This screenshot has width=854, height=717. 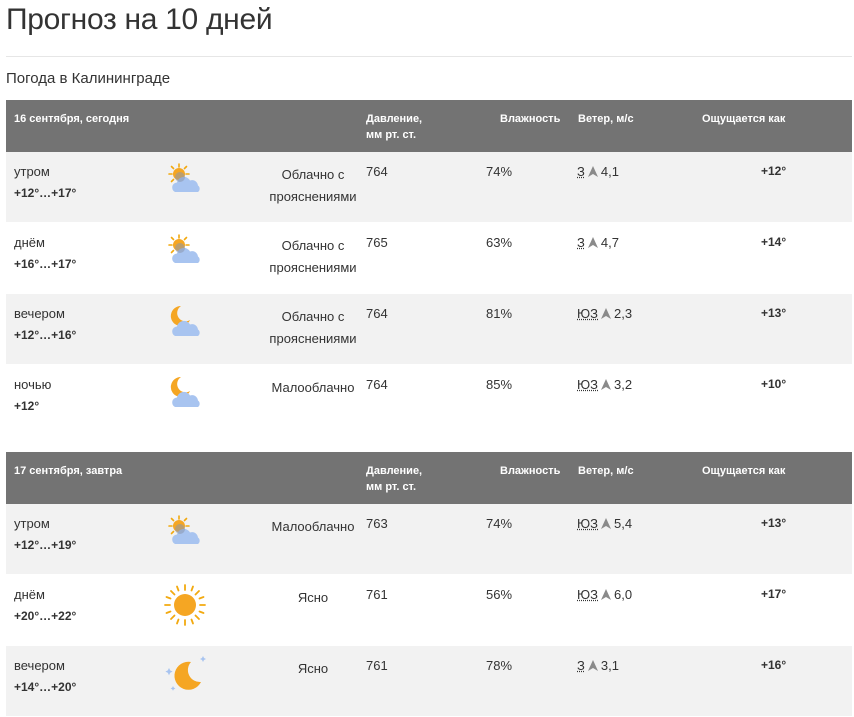 I want to click on sun-icon, so click(x=185, y=605).